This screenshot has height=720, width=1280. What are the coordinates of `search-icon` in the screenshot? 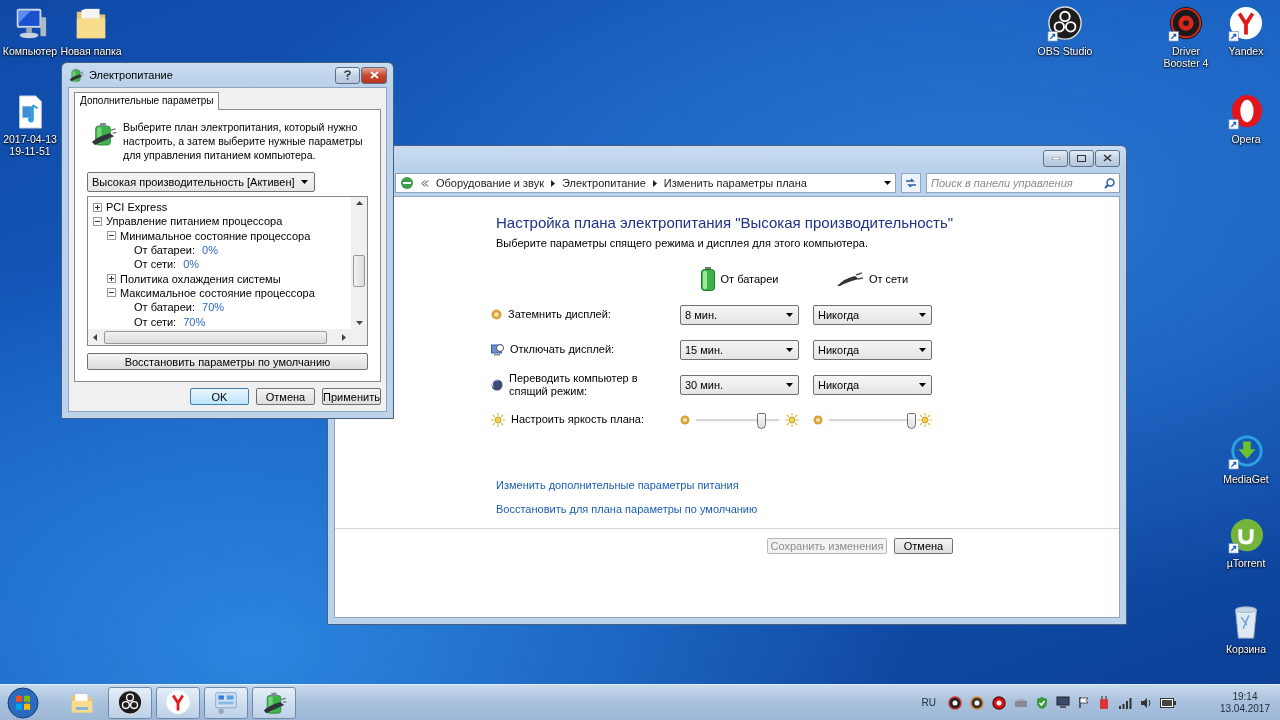 It's located at (1109, 183).